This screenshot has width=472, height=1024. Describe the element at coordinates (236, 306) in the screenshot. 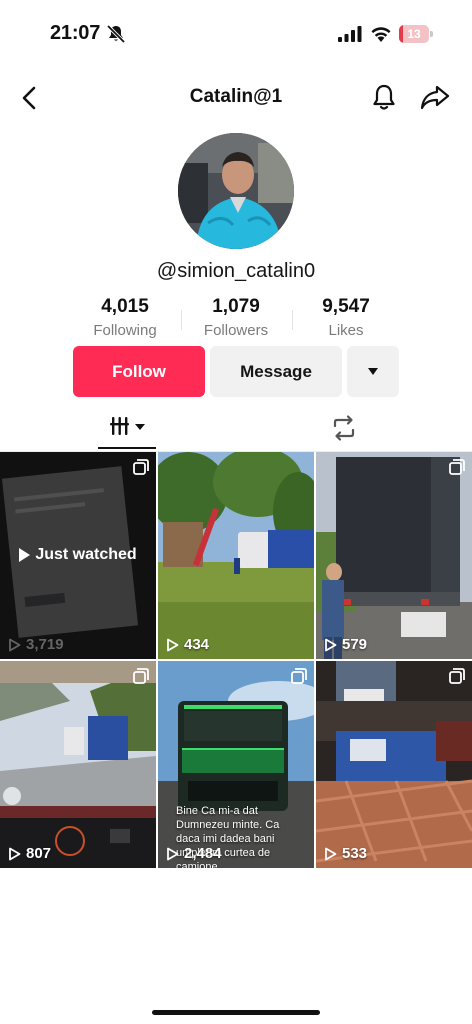

I see `stat-value: 1,079` at that location.